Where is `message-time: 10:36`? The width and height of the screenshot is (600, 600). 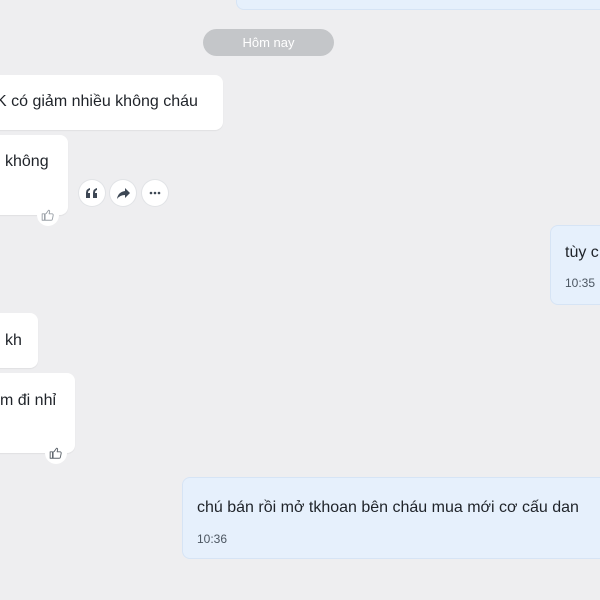 message-time: 10:36 is located at coordinates (212, 539).